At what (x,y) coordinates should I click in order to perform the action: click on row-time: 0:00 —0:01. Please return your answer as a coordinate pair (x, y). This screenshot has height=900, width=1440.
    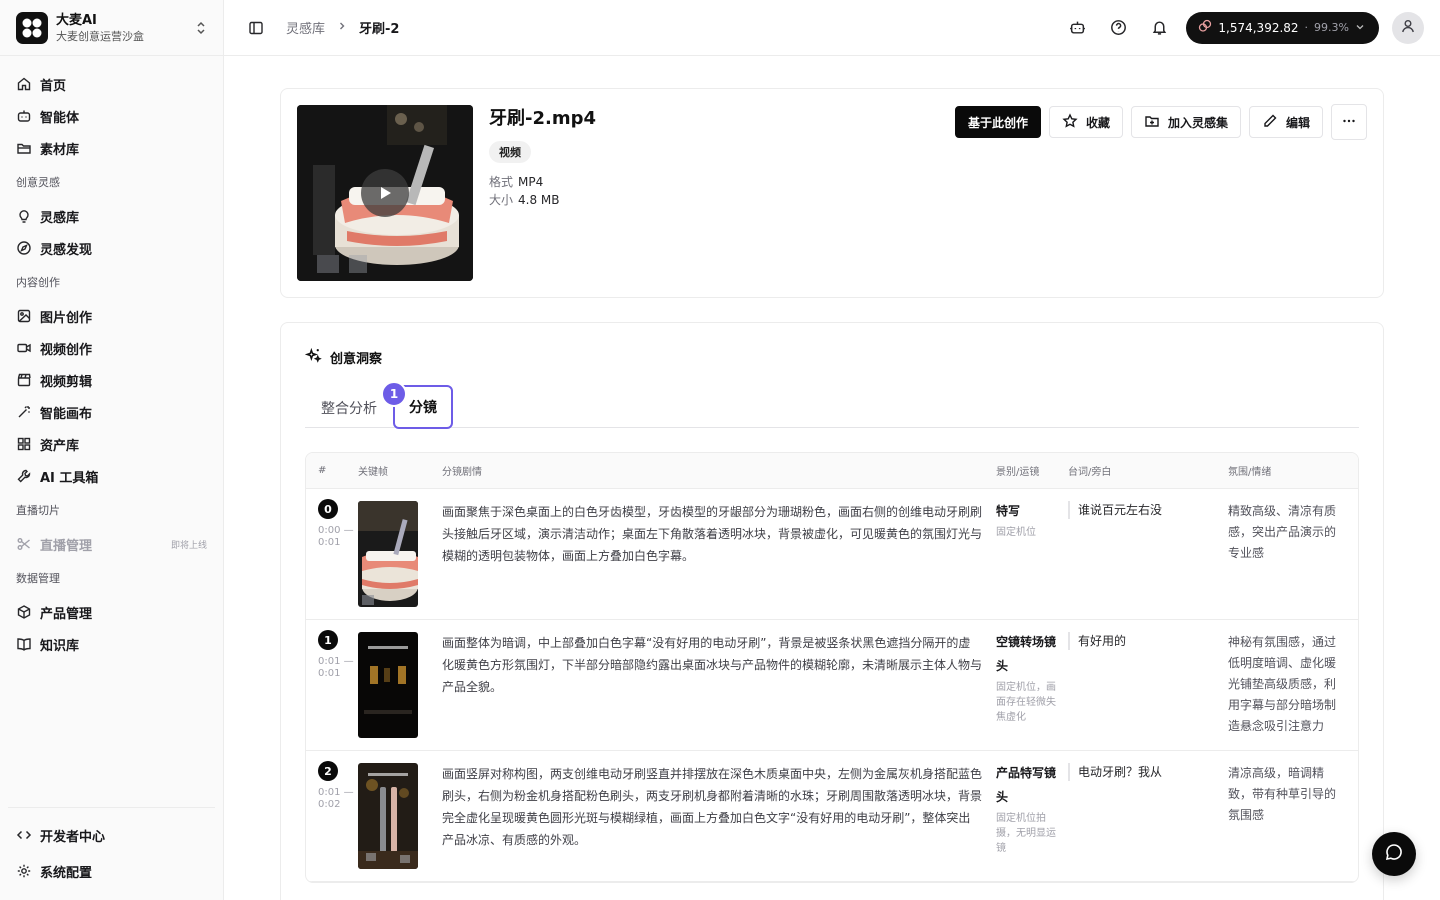
    Looking at the image, I should click on (336, 536).